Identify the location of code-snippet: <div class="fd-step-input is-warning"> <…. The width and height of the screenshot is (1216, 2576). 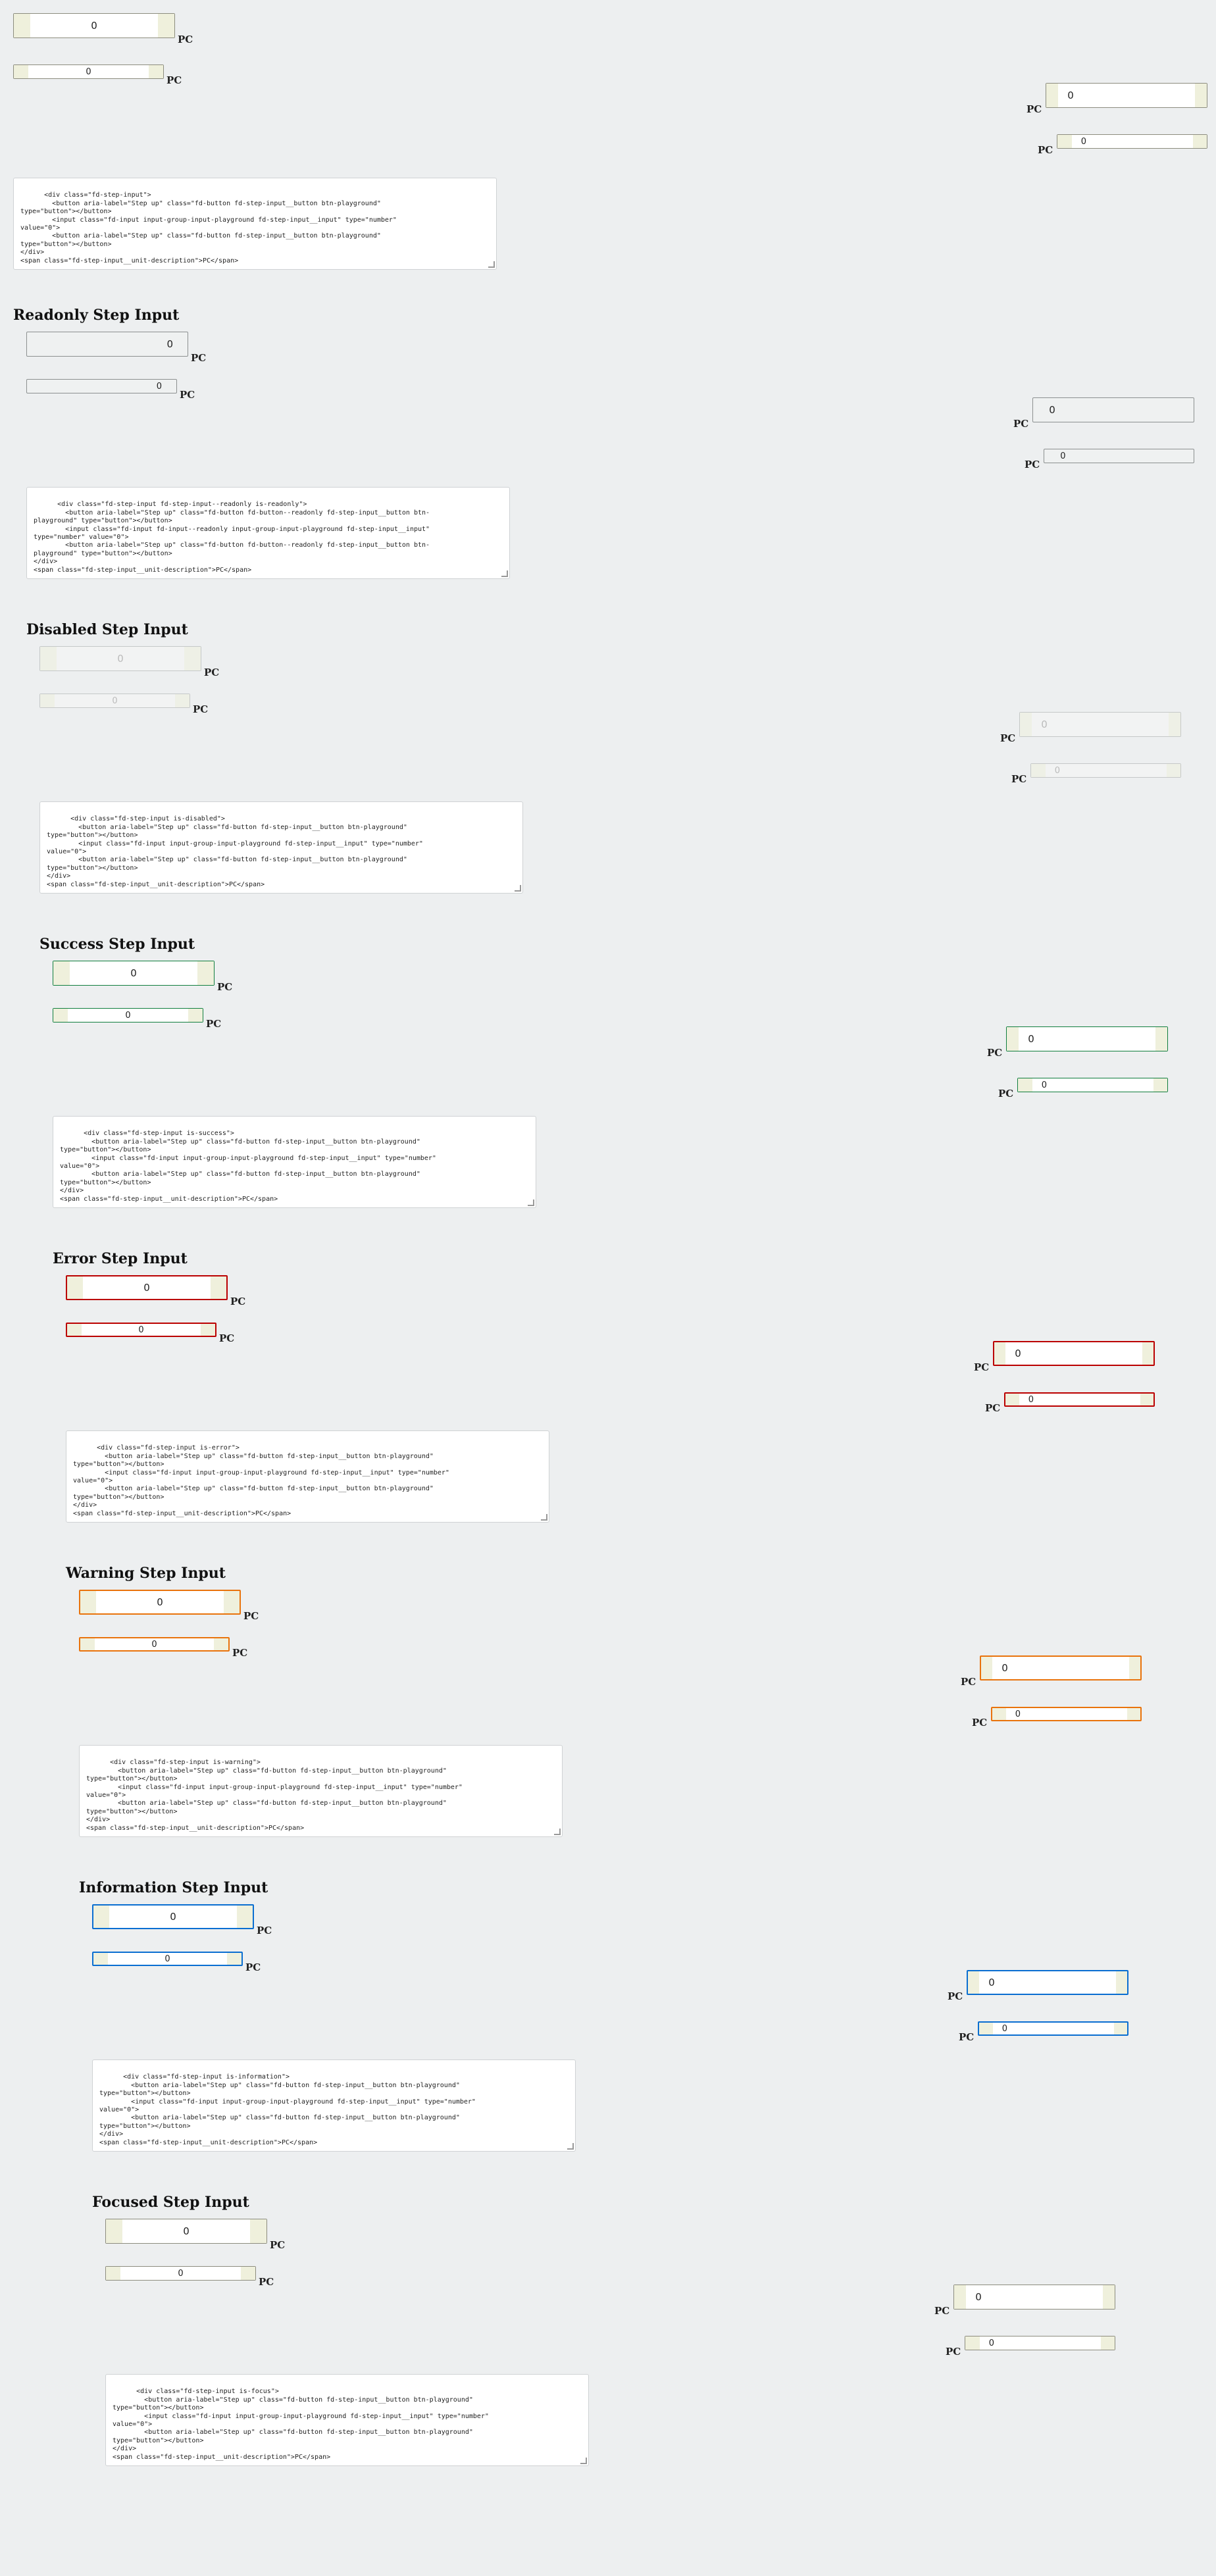
(321, 1791).